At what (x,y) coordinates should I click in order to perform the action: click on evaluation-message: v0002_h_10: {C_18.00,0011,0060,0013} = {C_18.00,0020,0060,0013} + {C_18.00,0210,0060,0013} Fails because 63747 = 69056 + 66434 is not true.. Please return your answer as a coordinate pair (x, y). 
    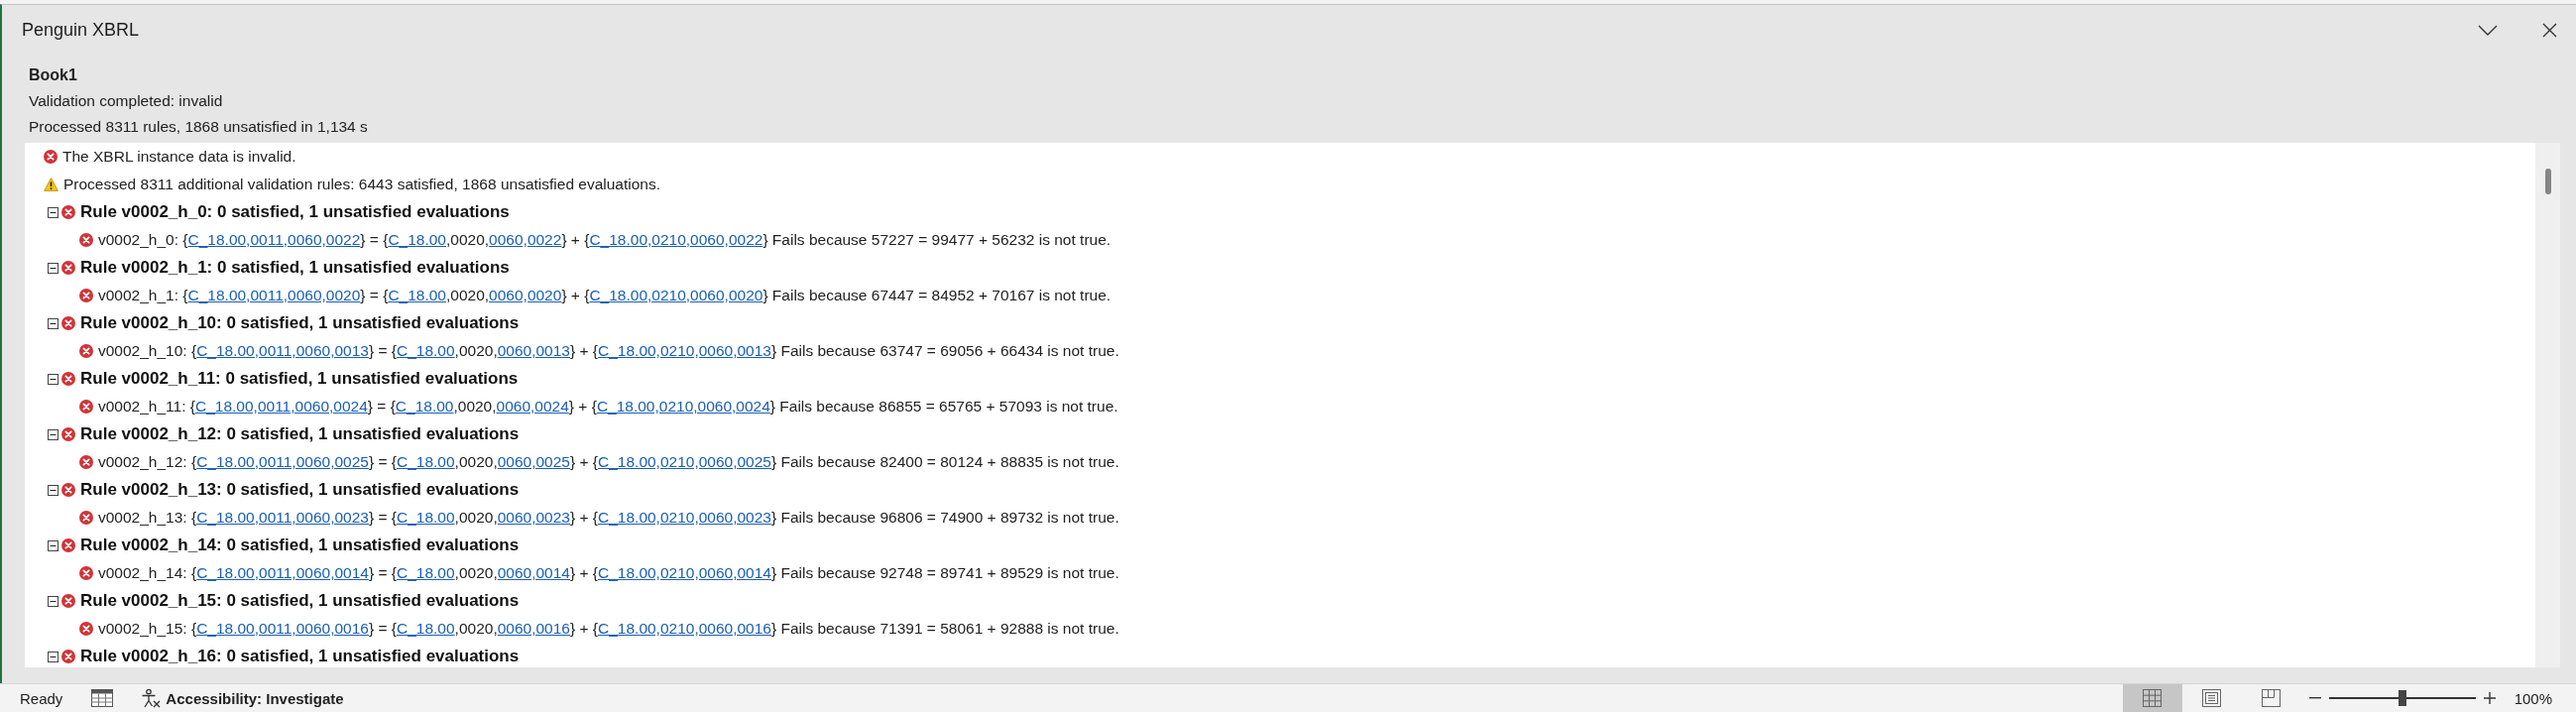
    Looking at the image, I should click on (608, 351).